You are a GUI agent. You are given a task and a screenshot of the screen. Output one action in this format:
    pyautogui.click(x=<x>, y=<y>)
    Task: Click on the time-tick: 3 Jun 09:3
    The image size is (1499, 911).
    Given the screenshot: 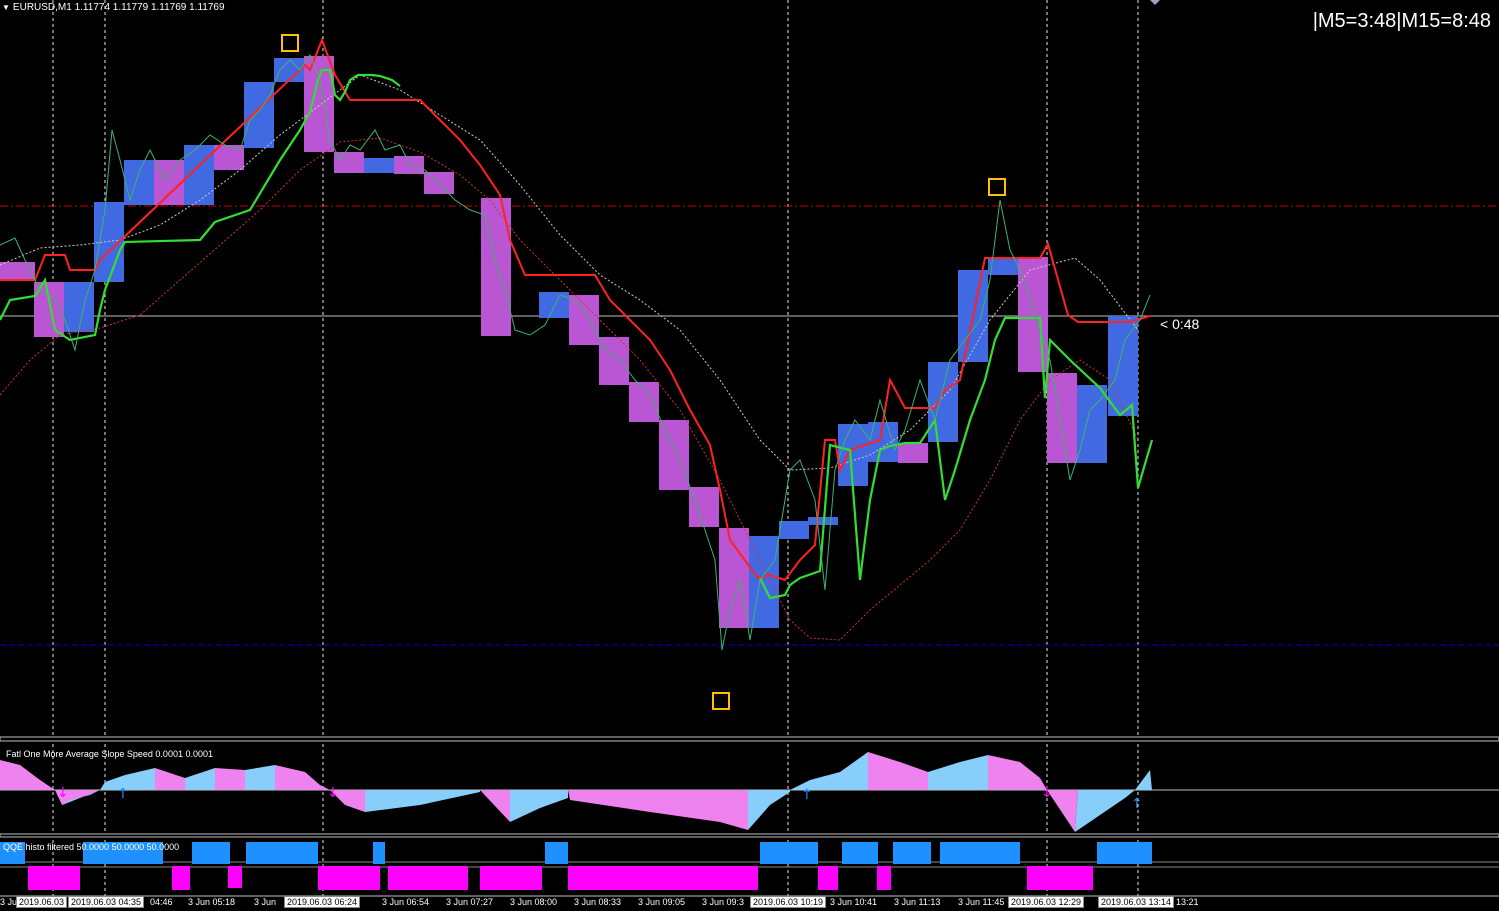 What is the action you would take?
    pyautogui.click(x=723, y=902)
    